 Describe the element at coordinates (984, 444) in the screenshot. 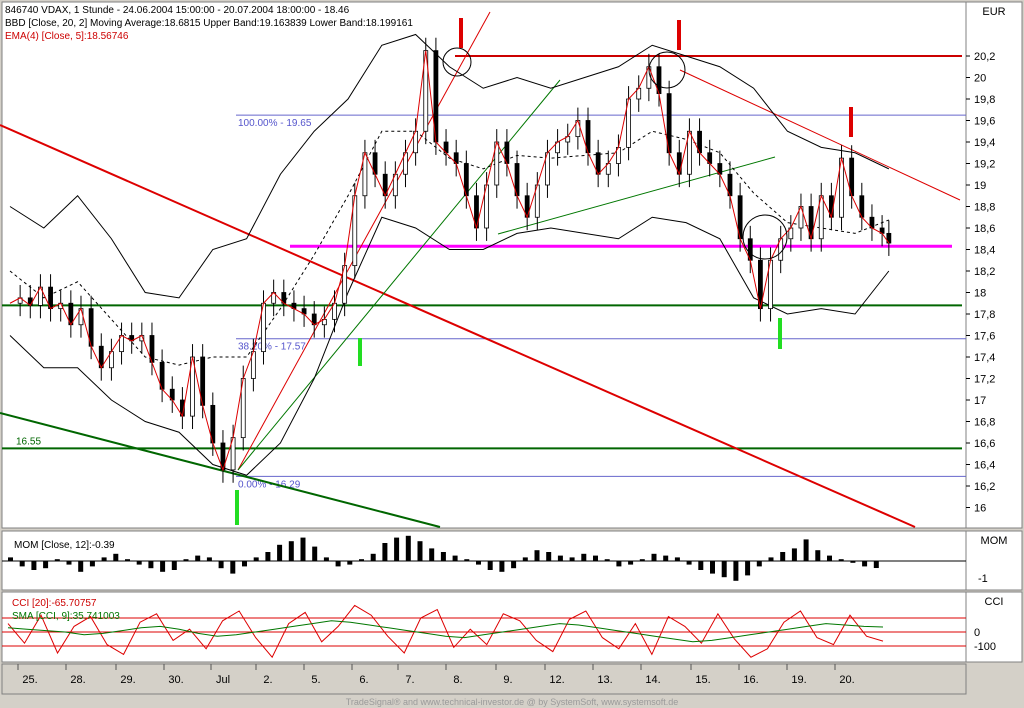

I see `price-tick-label: 16,6` at that location.